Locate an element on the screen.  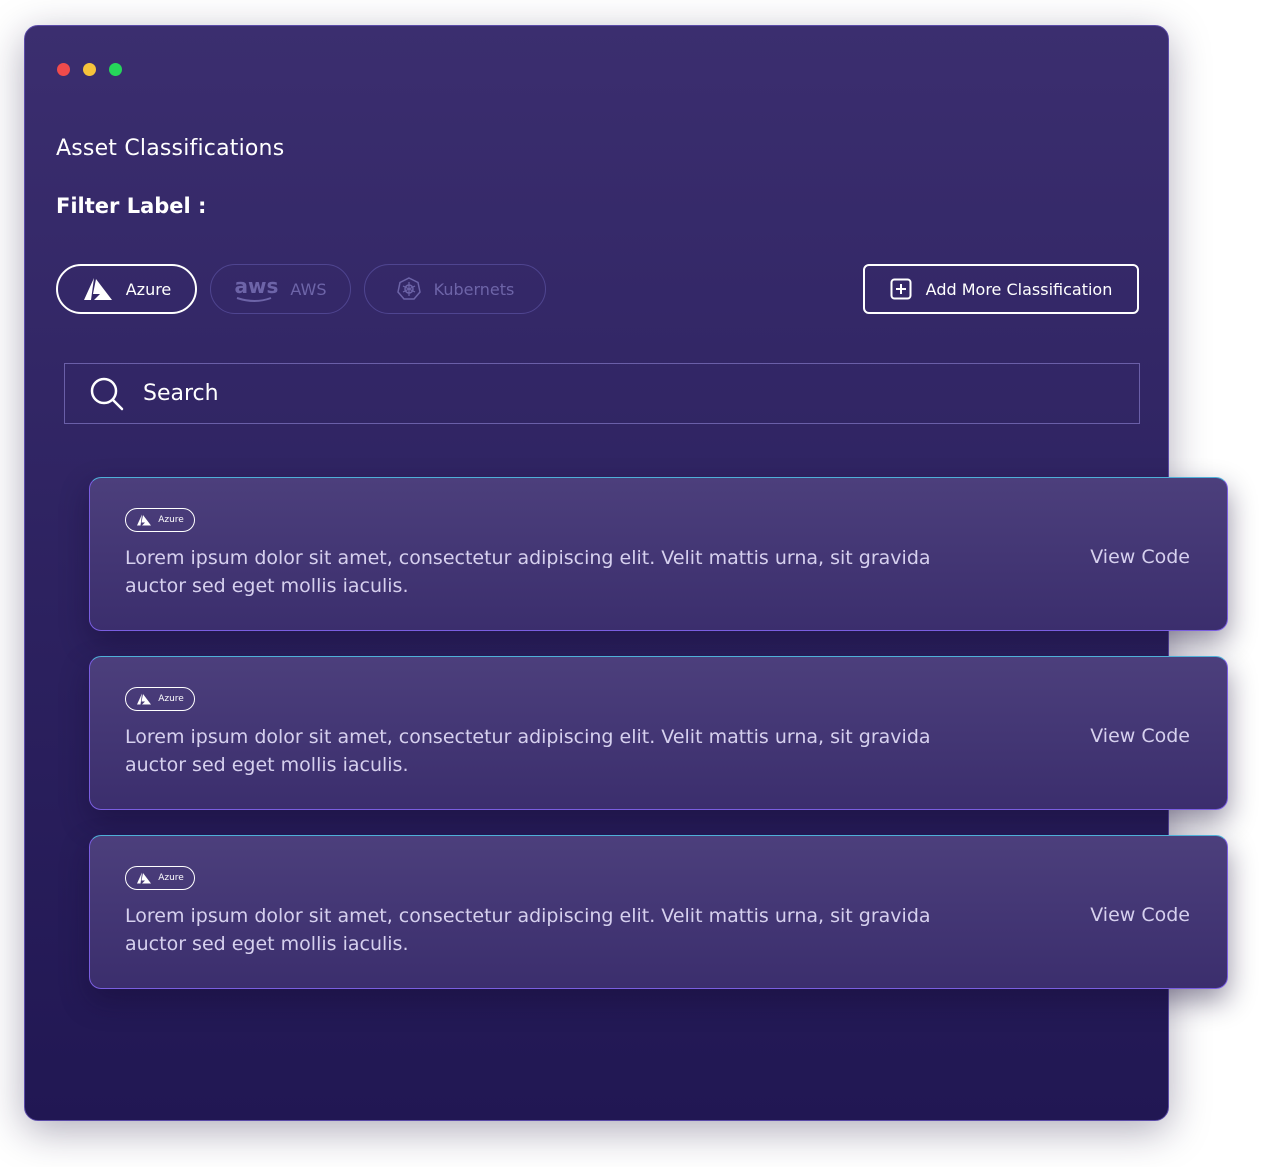
plus-square-icon is located at coordinates (901, 289).